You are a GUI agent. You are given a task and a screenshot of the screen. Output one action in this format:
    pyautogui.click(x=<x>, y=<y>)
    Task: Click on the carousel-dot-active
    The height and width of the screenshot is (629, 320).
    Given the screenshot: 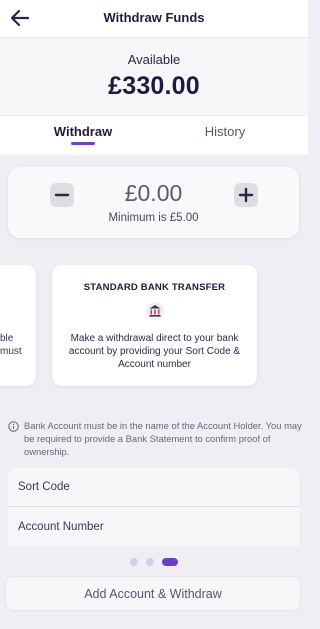 What is the action you would take?
    pyautogui.click(x=170, y=562)
    